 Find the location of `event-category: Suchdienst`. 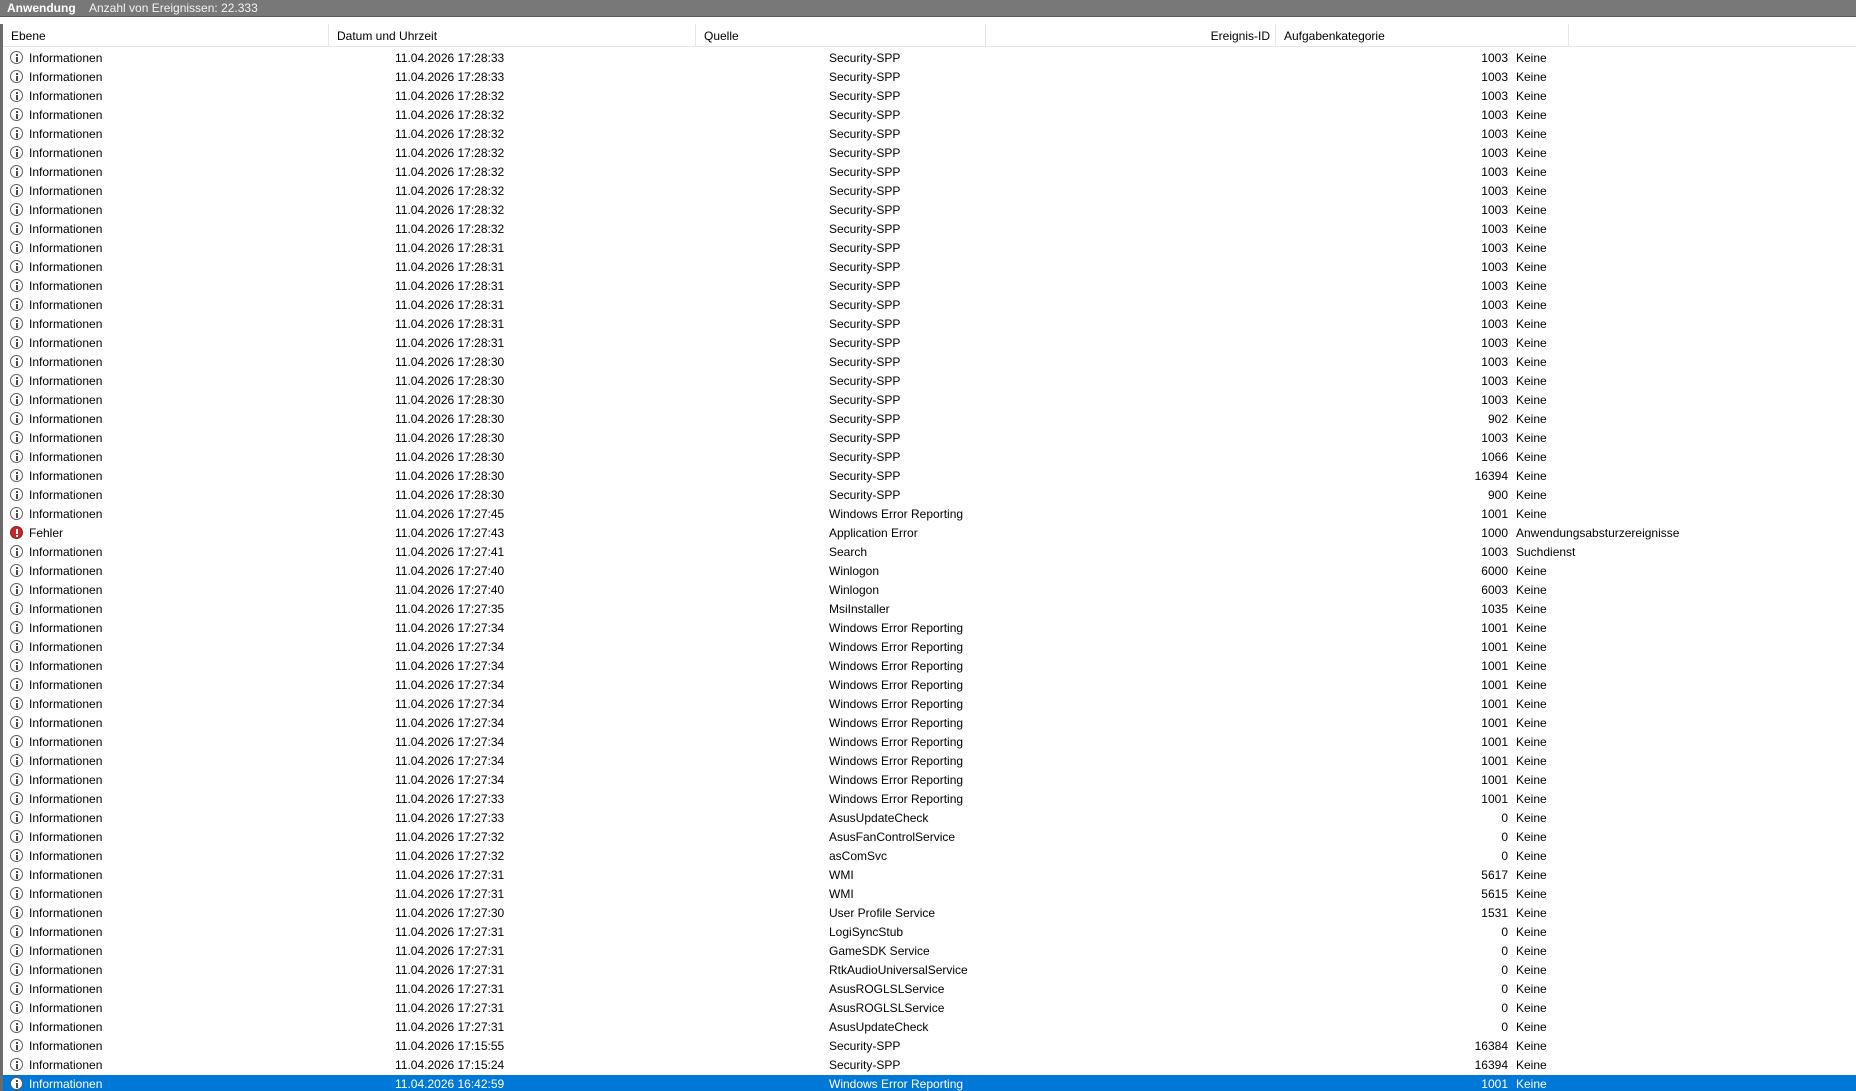

event-category: Suchdienst is located at coordinates (1546, 552).